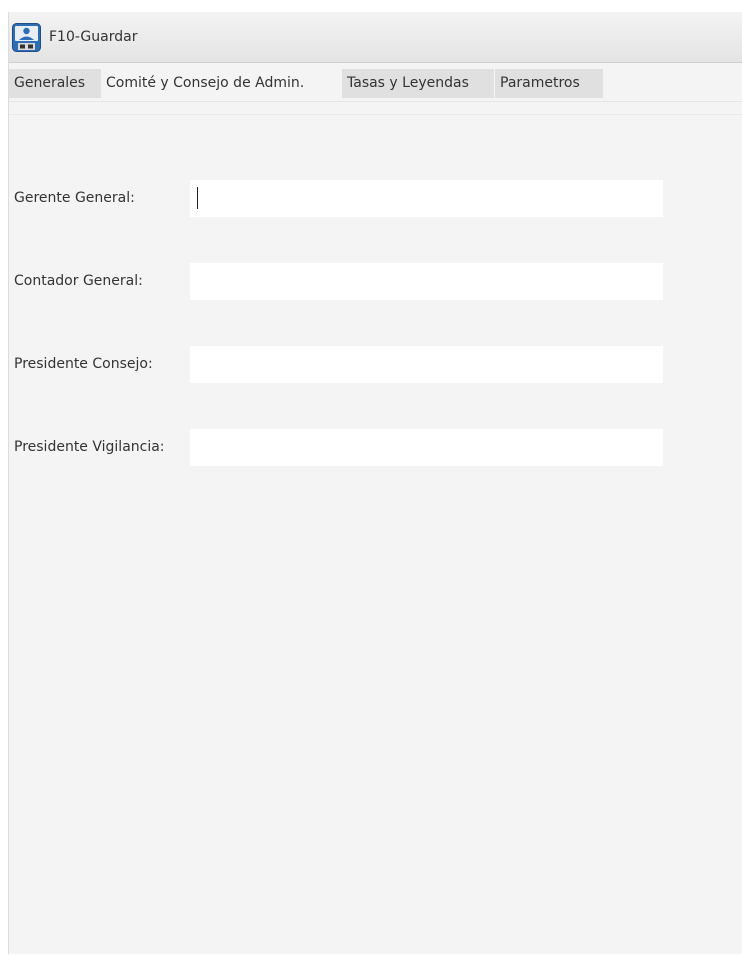  What do you see at coordinates (26, 37) in the screenshot?
I see `save-disk-icon` at bounding box center [26, 37].